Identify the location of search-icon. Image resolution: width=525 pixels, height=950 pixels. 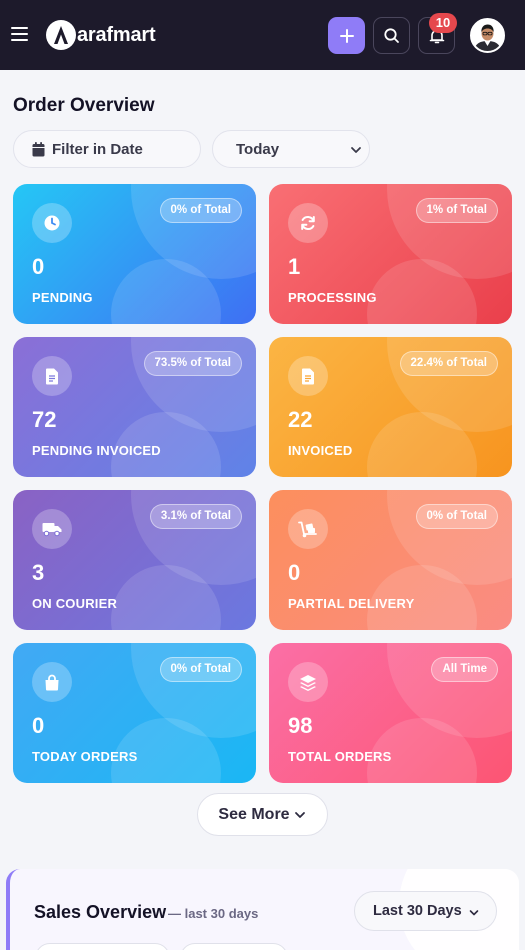
(391, 35).